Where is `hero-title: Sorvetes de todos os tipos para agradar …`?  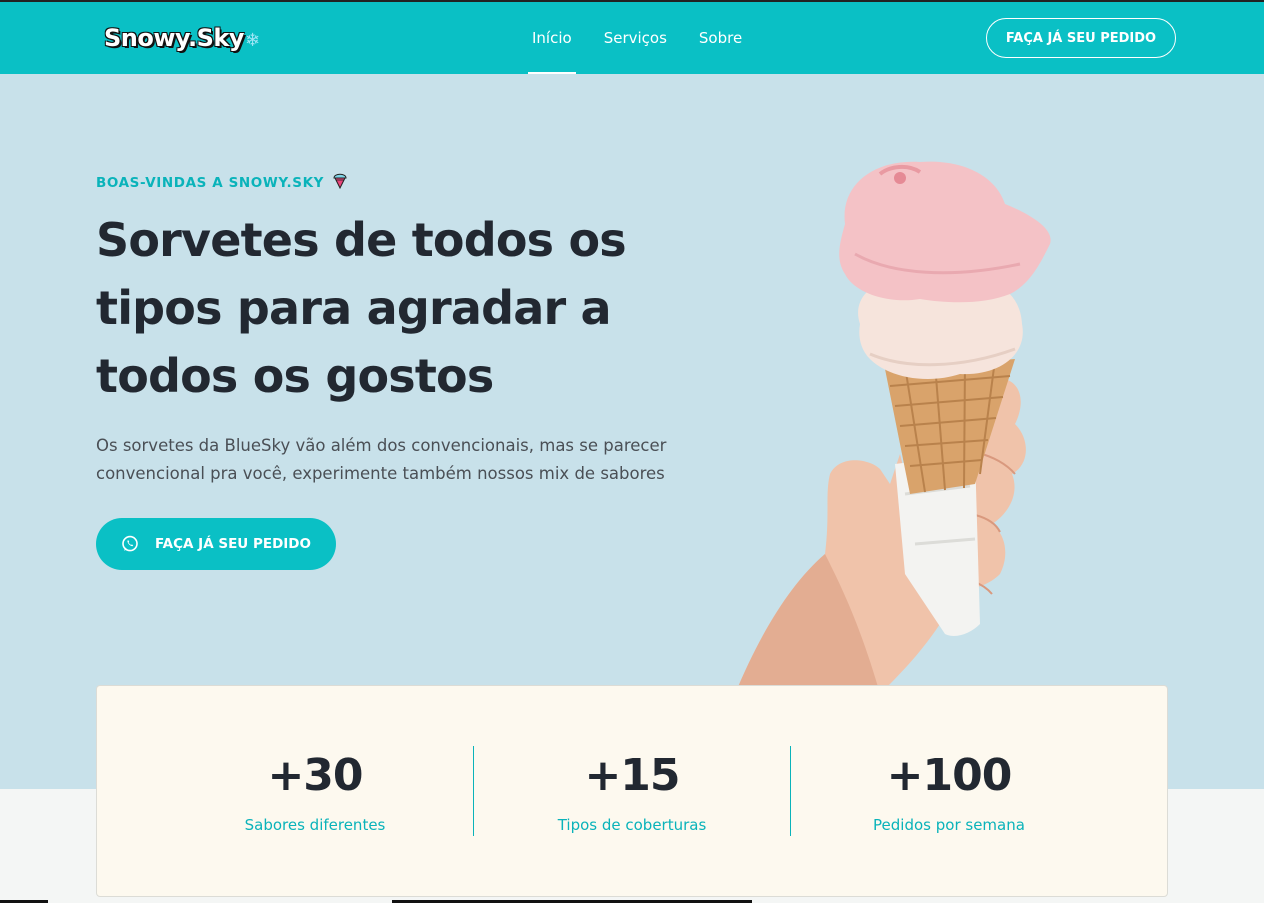
hero-title: Sorvetes de todos os tipos para agradar … is located at coordinates (361, 308).